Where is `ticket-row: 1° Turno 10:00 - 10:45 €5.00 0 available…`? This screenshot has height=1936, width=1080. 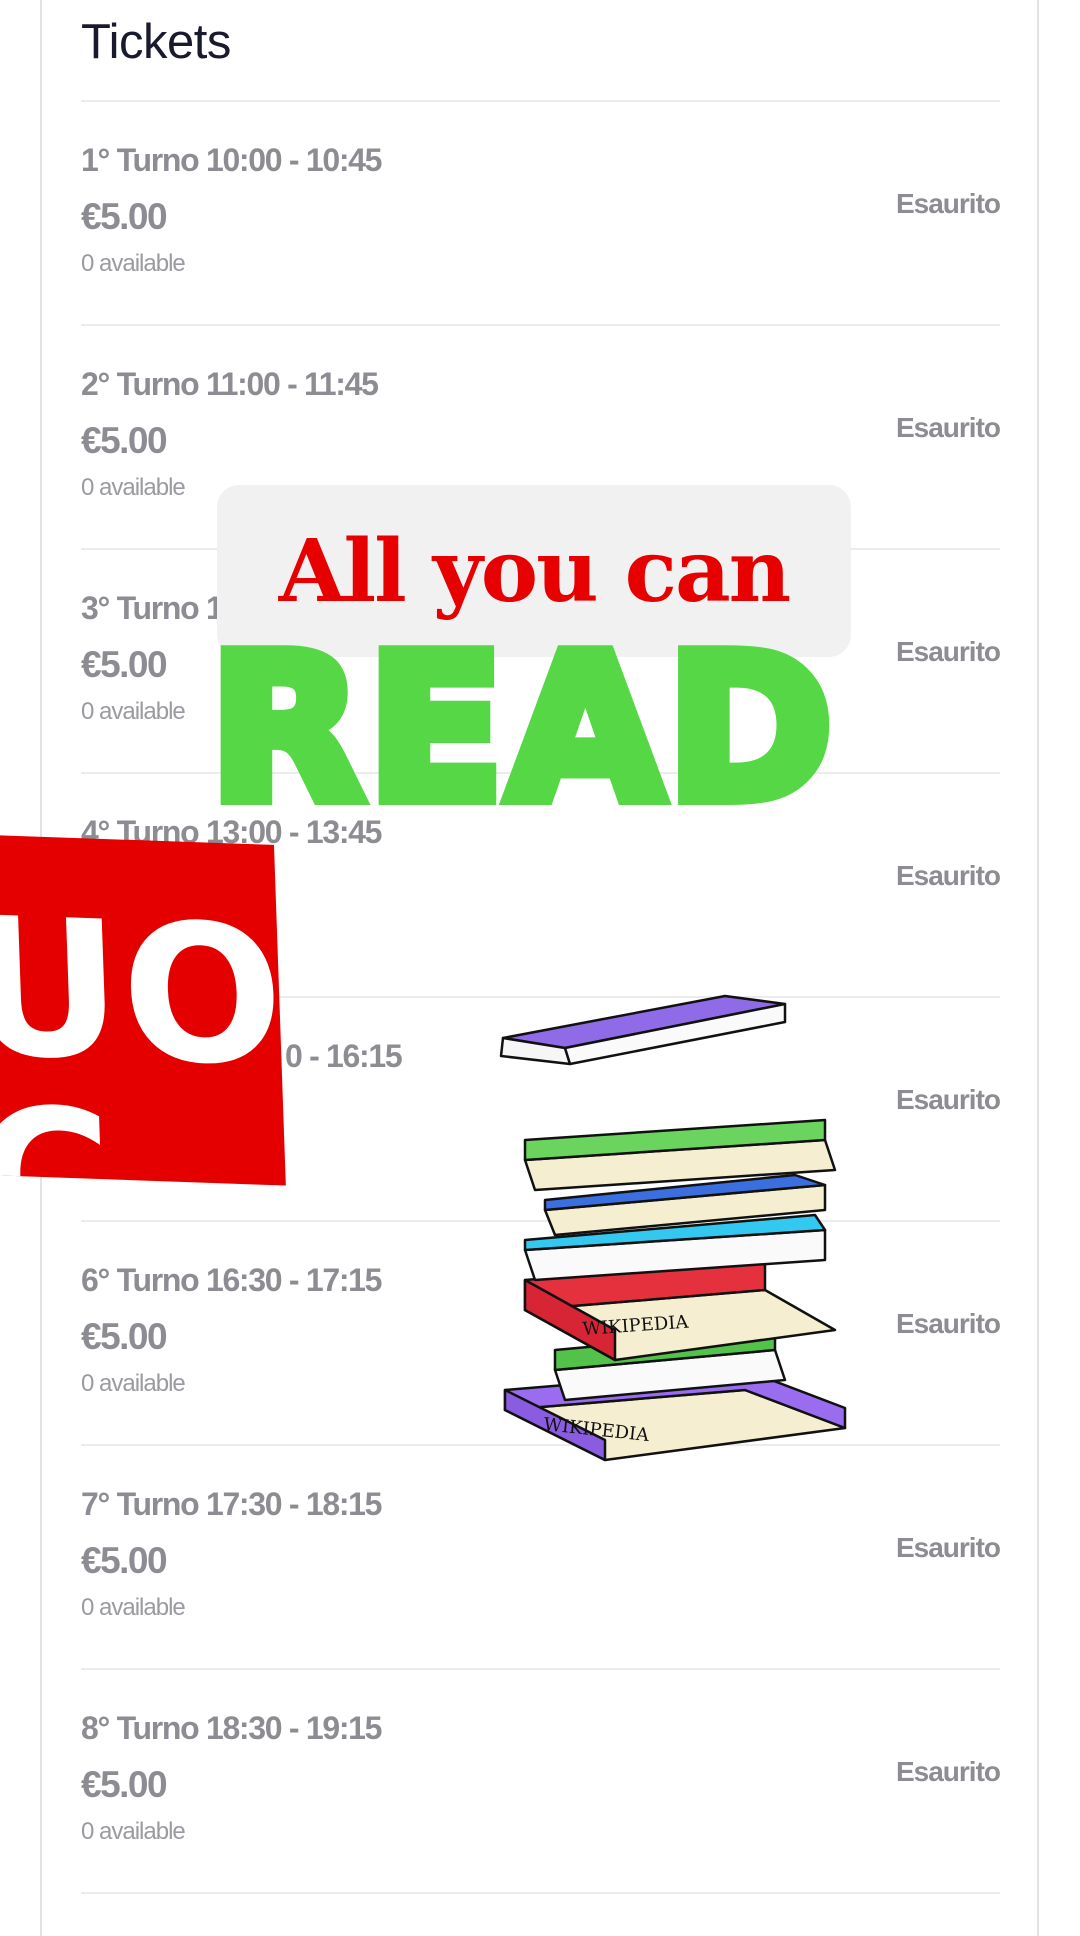
ticket-row: 1° Turno 10:00 - 10:45 €5.00 0 available… is located at coordinates (541, 254).